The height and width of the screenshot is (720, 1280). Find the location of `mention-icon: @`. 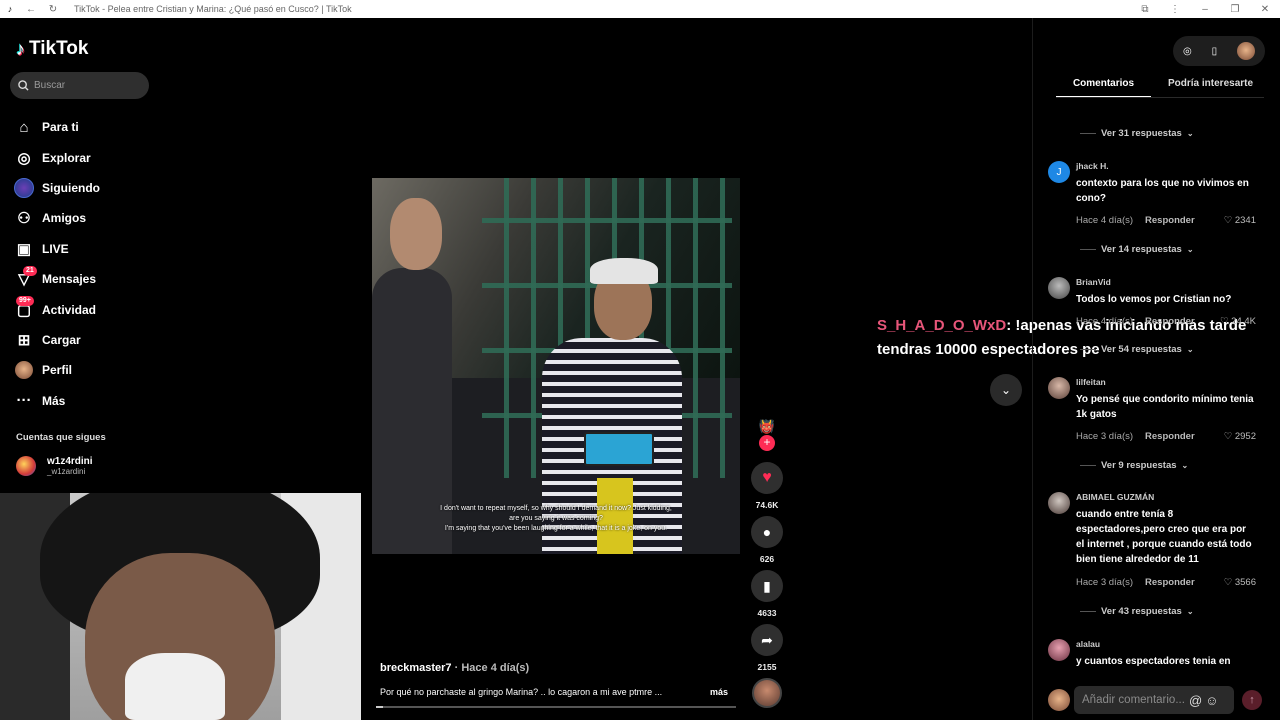

mention-icon: @ is located at coordinates (1195, 700).